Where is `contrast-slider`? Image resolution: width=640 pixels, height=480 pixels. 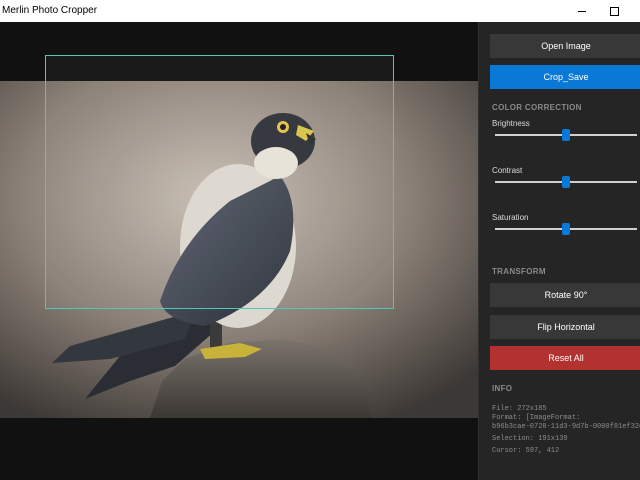
contrast-slider is located at coordinates (566, 182).